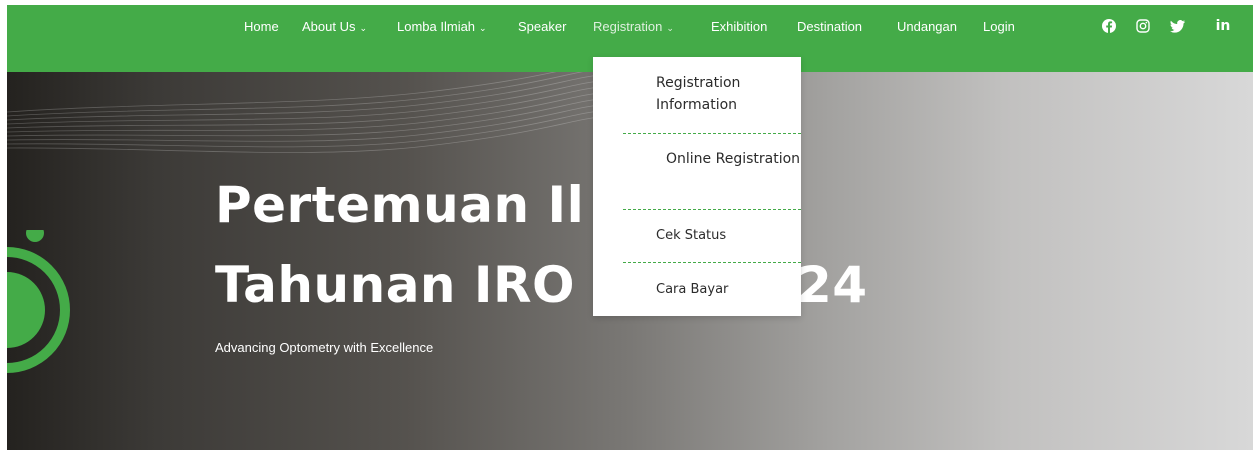 This screenshot has height=450, width=1253. Describe the element at coordinates (628, 26) in the screenshot. I see `nav-registration-label: Registration` at that location.